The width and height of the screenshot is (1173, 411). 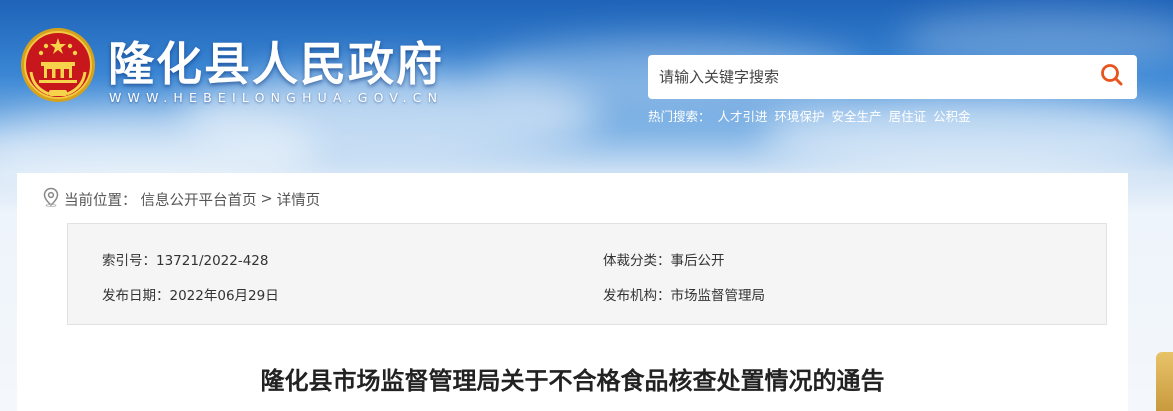 I want to click on meta-date: 发布日期：2022年06月29日, so click(x=190, y=294).